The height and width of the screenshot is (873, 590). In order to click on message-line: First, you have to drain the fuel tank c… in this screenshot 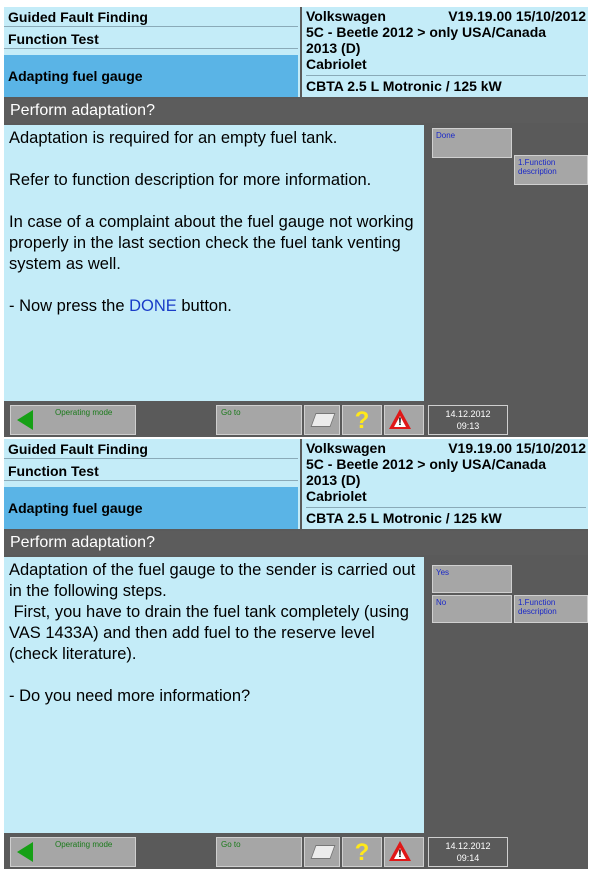, I will do `click(211, 633)`.